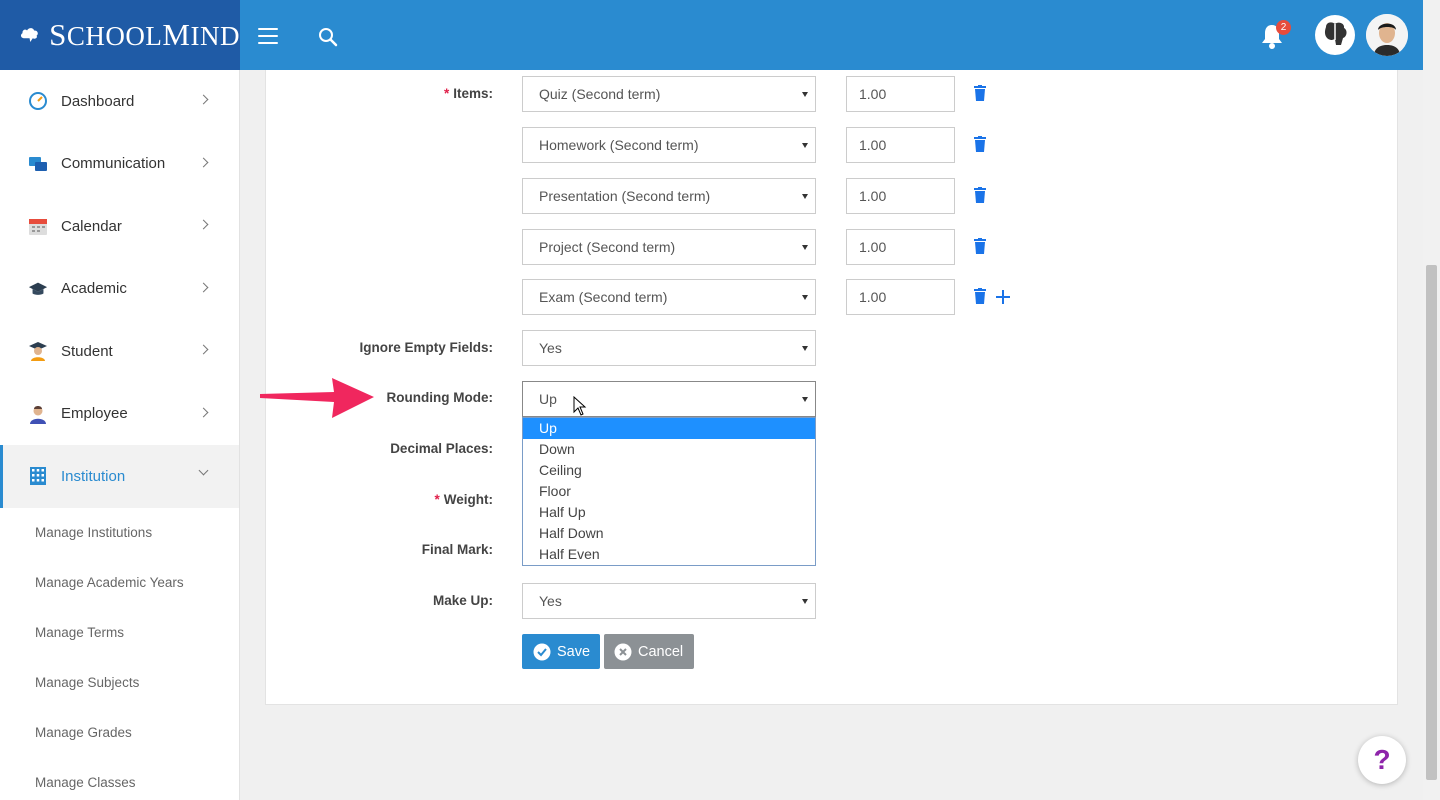 The width and height of the screenshot is (1440, 800). I want to click on logo-cloud-icon, so click(29, 35).